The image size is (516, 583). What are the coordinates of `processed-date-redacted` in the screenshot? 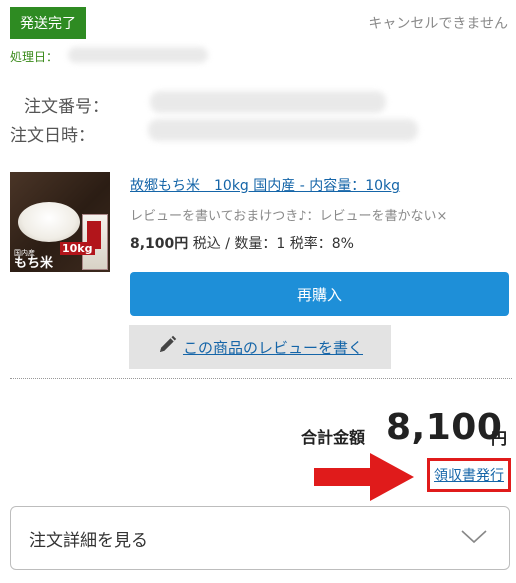 It's located at (138, 55).